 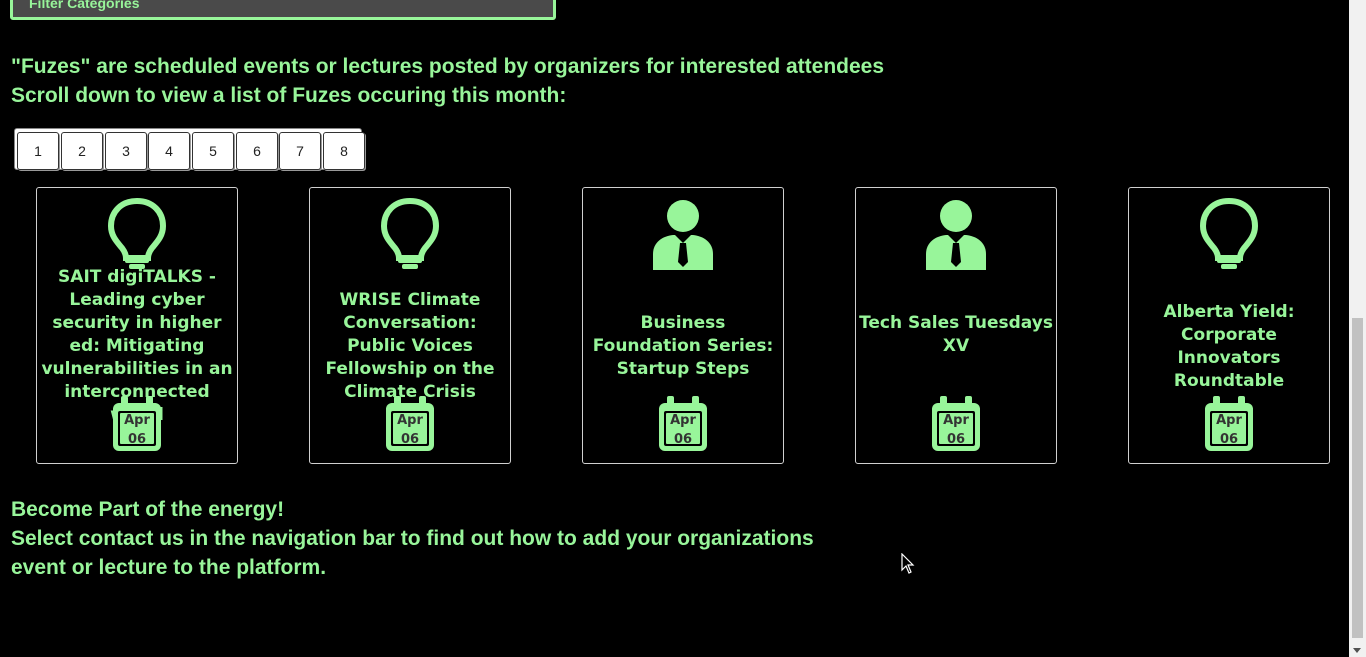 What do you see at coordinates (148, 509) in the screenshot?
I see `outro-line-1: Become Part of the energy!` at bounding box center [148, 509].